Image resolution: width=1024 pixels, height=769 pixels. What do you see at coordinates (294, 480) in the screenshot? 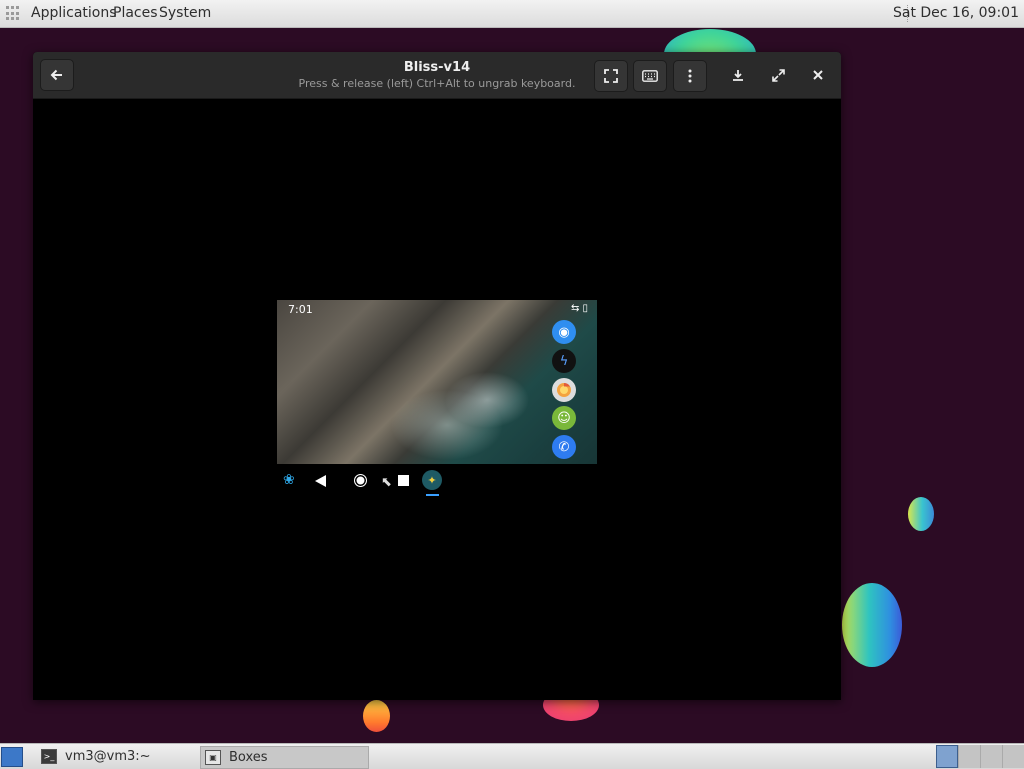
I see `lotus-launcher-icon: ❀` at bounding box center [294, 480].